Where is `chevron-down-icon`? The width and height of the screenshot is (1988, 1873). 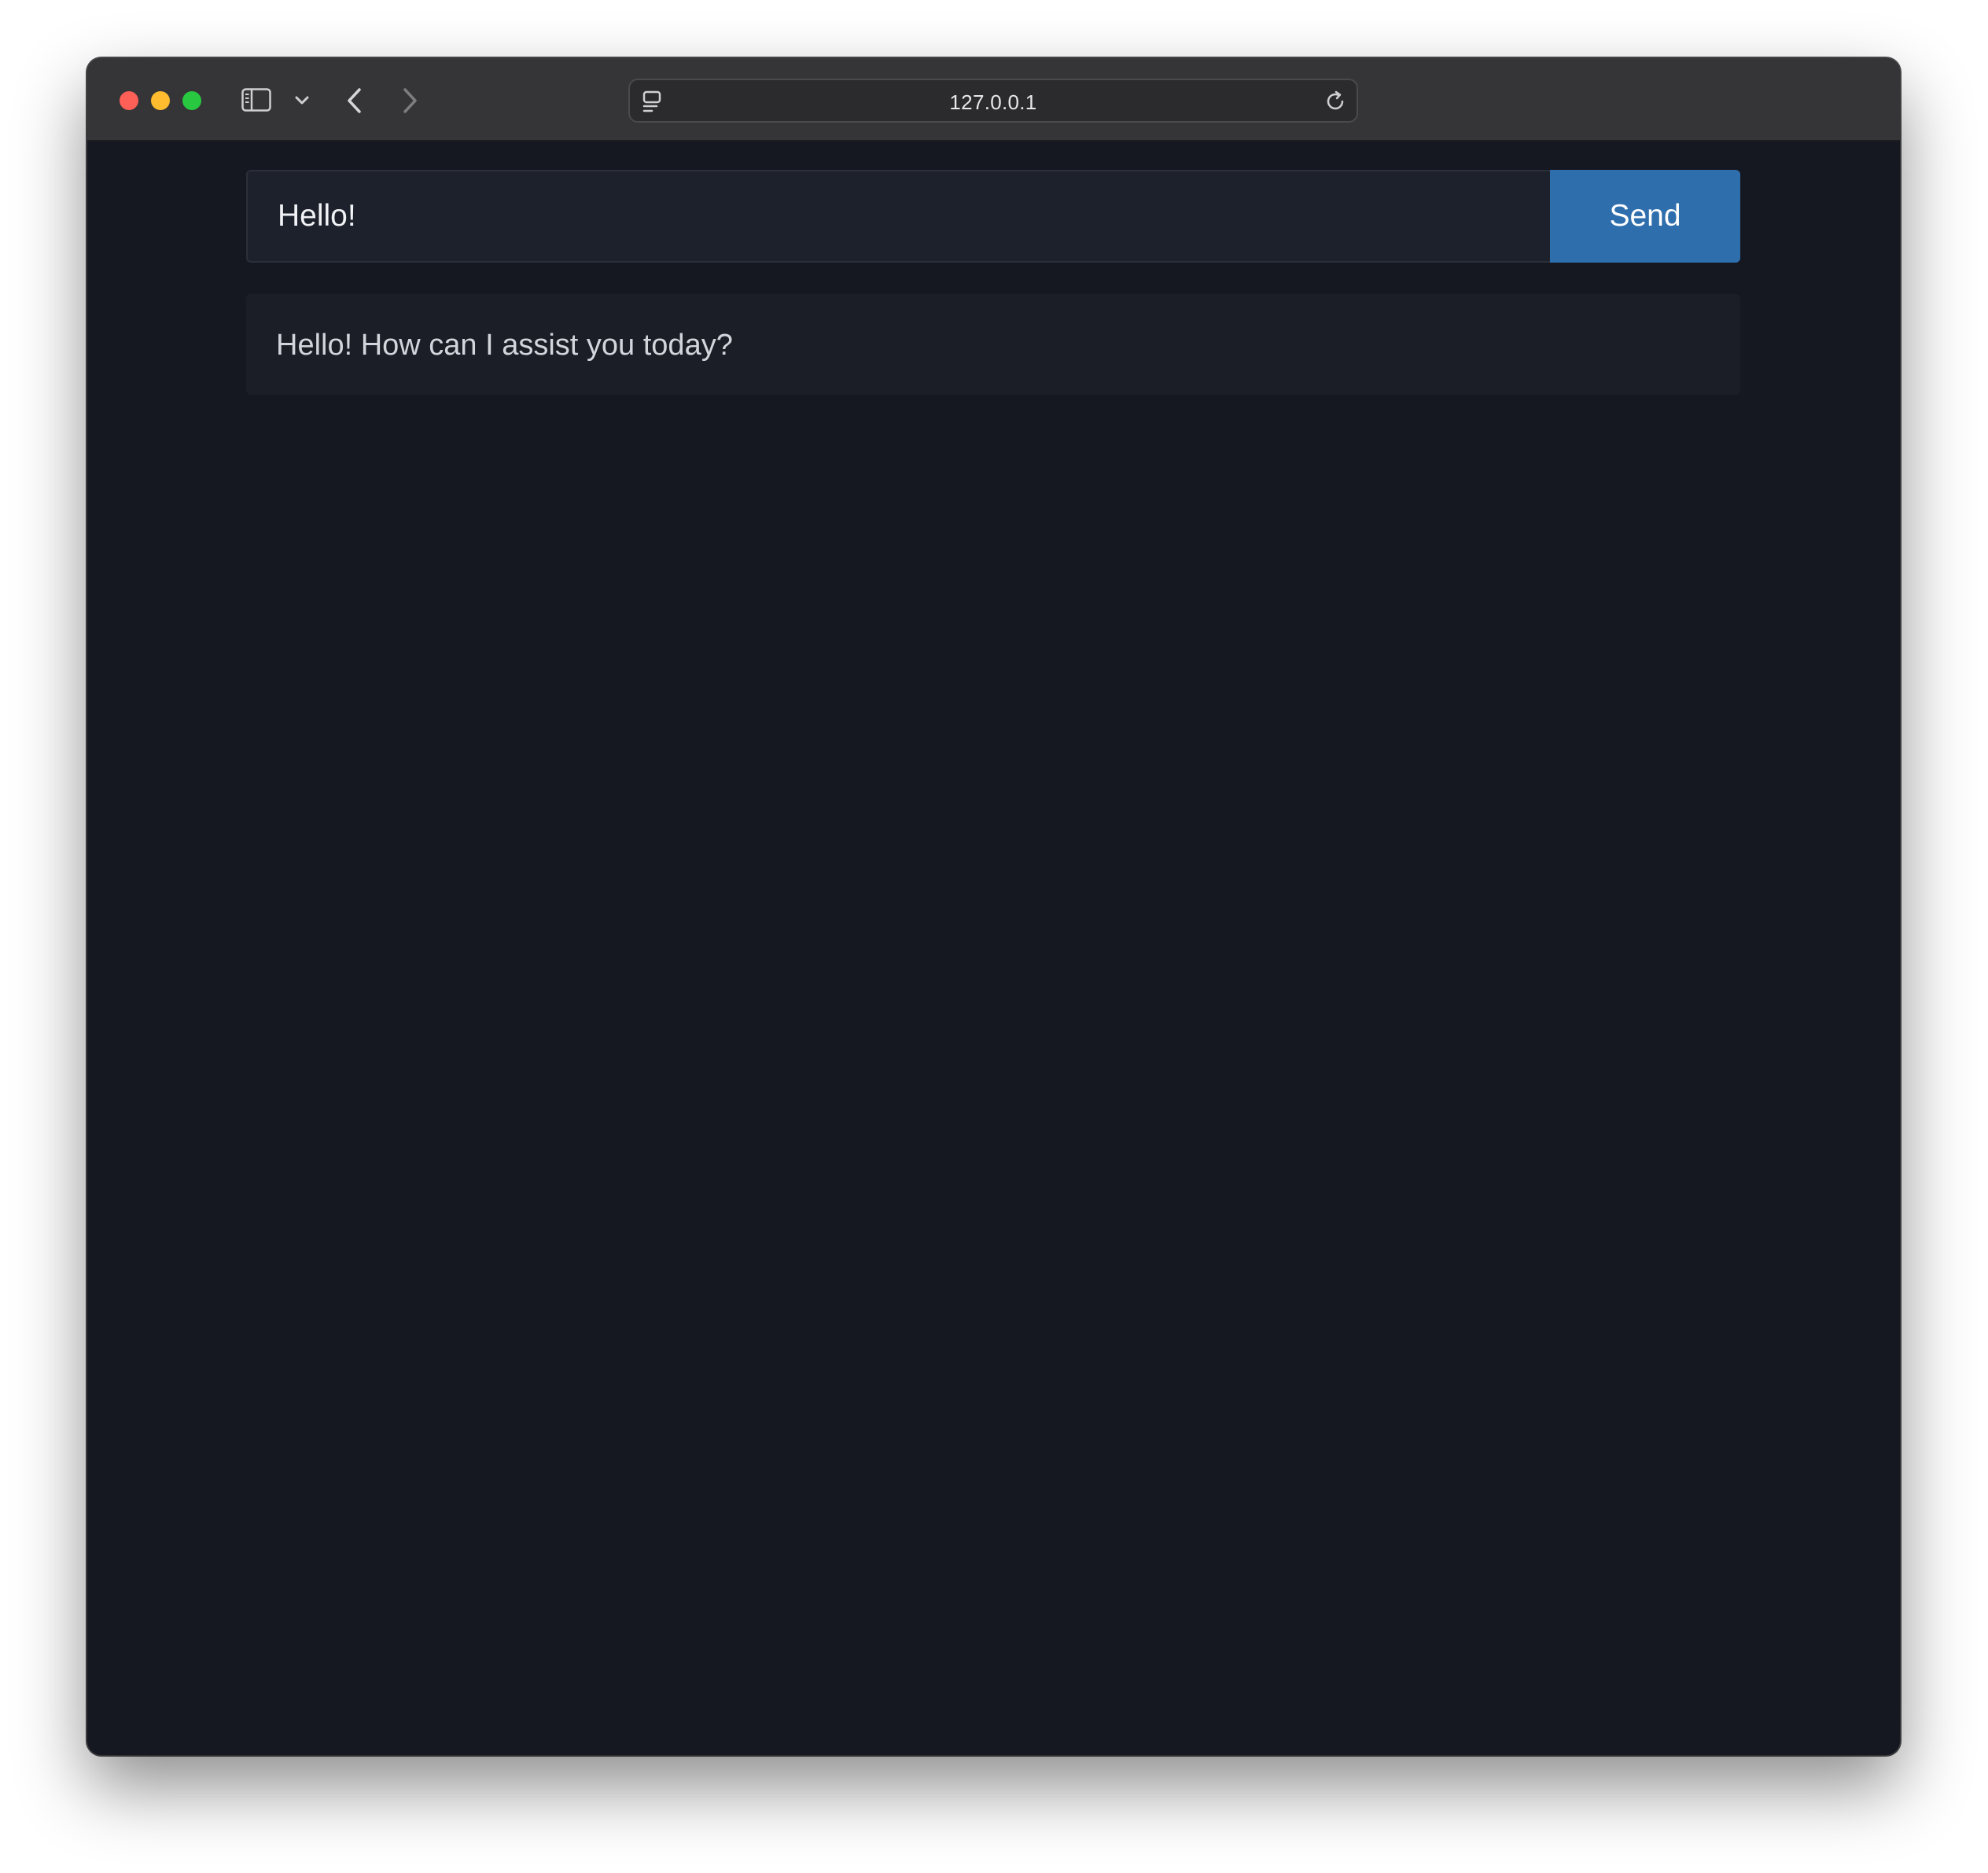
chevron-down-icon is located at coordinates (302, 100).